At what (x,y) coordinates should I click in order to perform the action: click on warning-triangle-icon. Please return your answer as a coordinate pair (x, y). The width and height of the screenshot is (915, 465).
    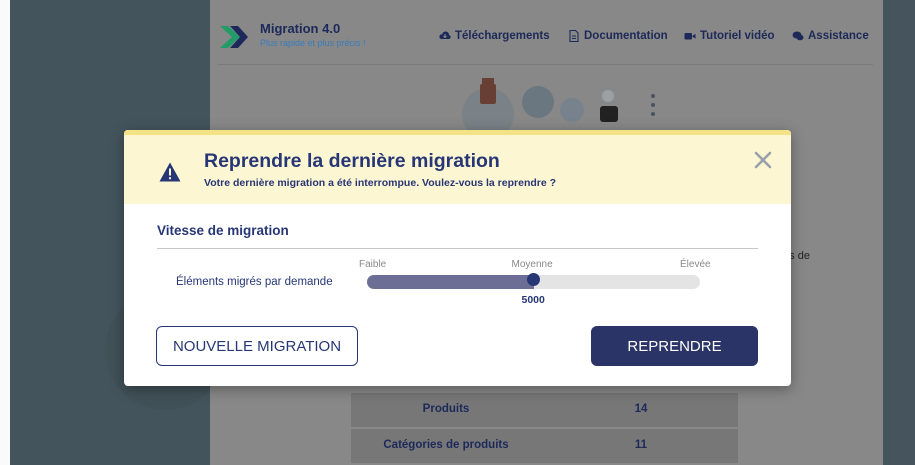
    Looking at the image, I should click on (170, 172).